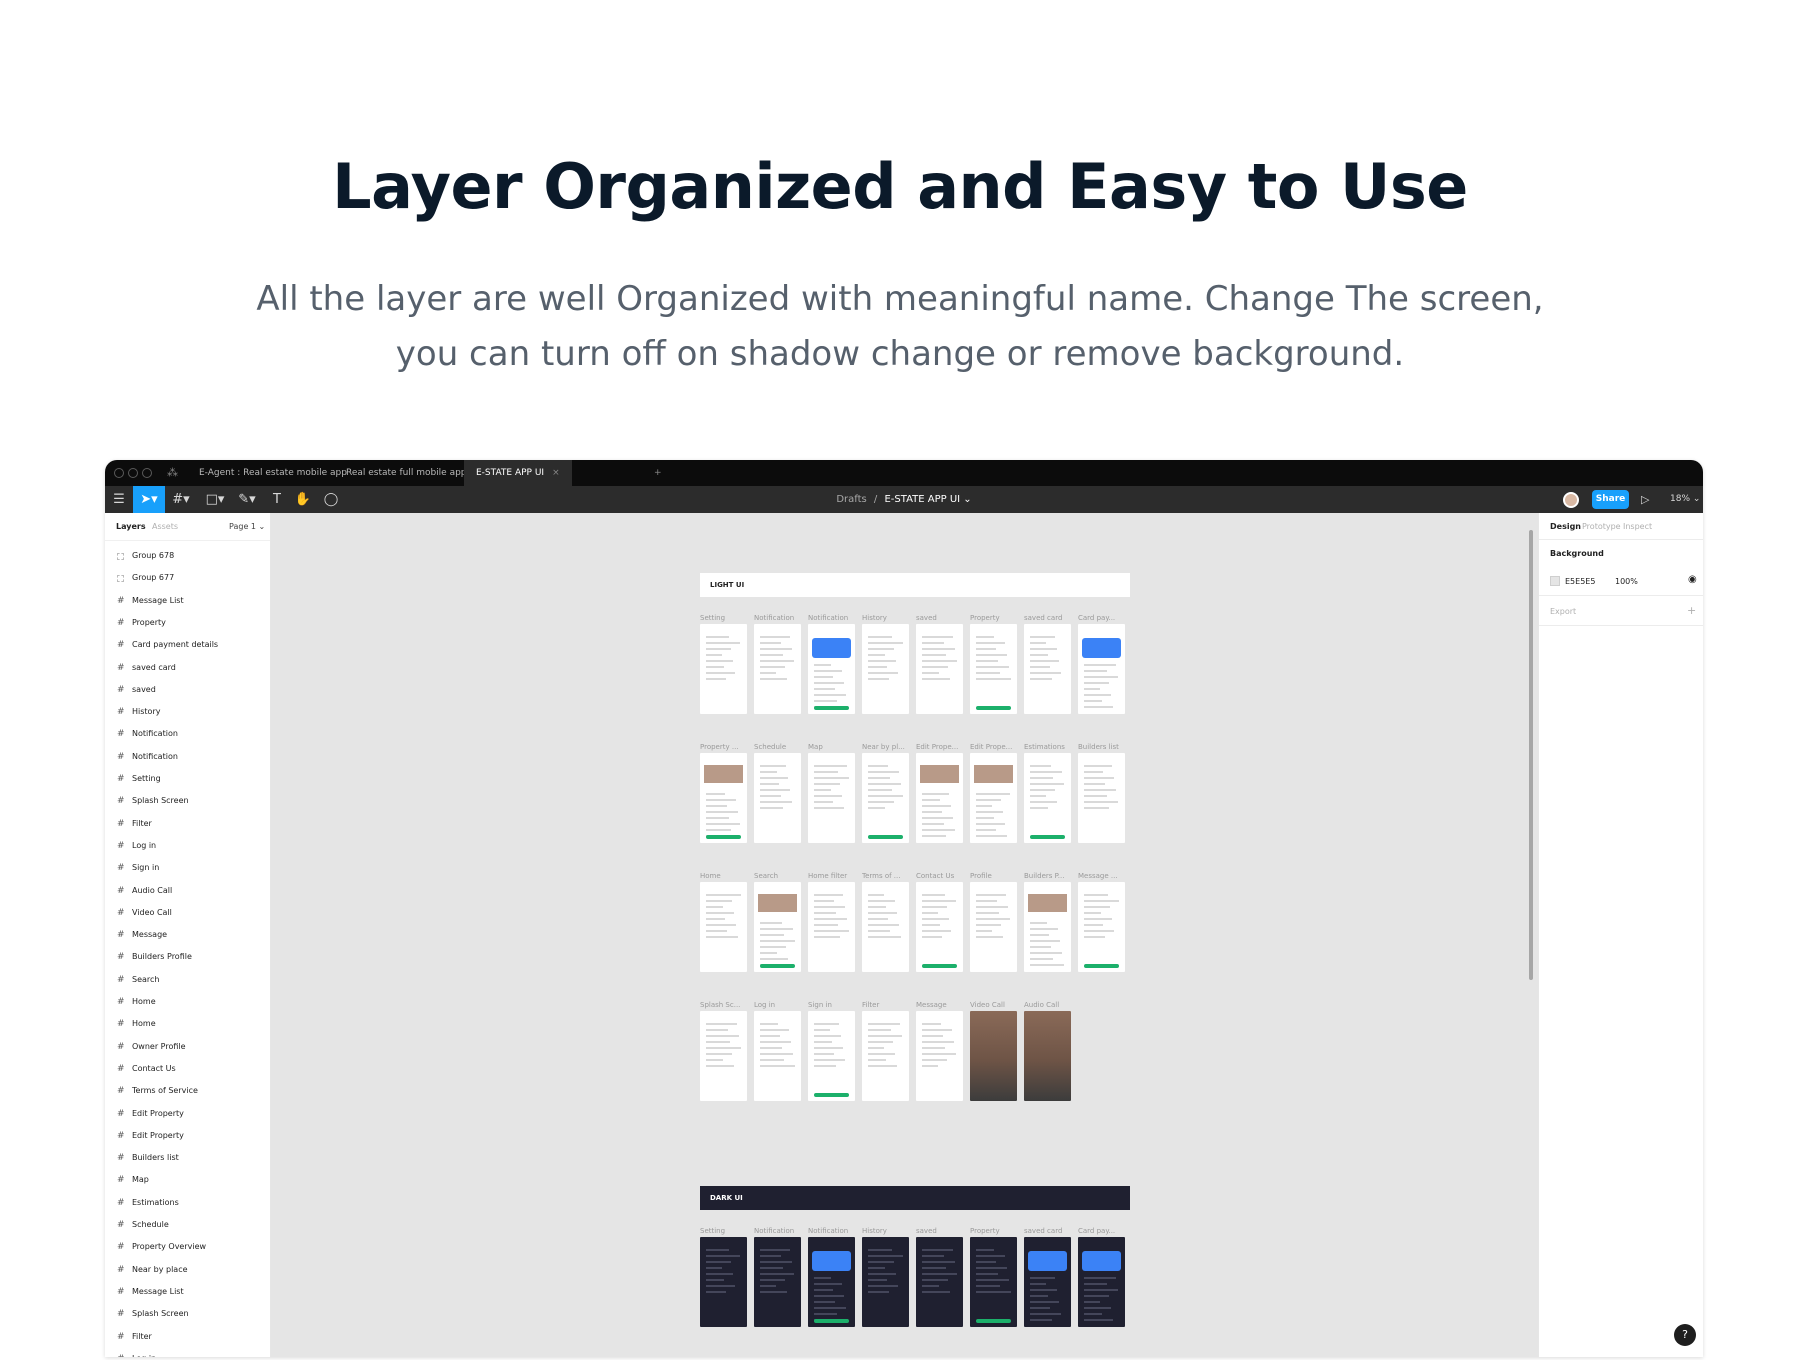  Describe the element at coordinates (187, 1247) in the screenshot. I see `layer-item: # Property Overview` at that location.